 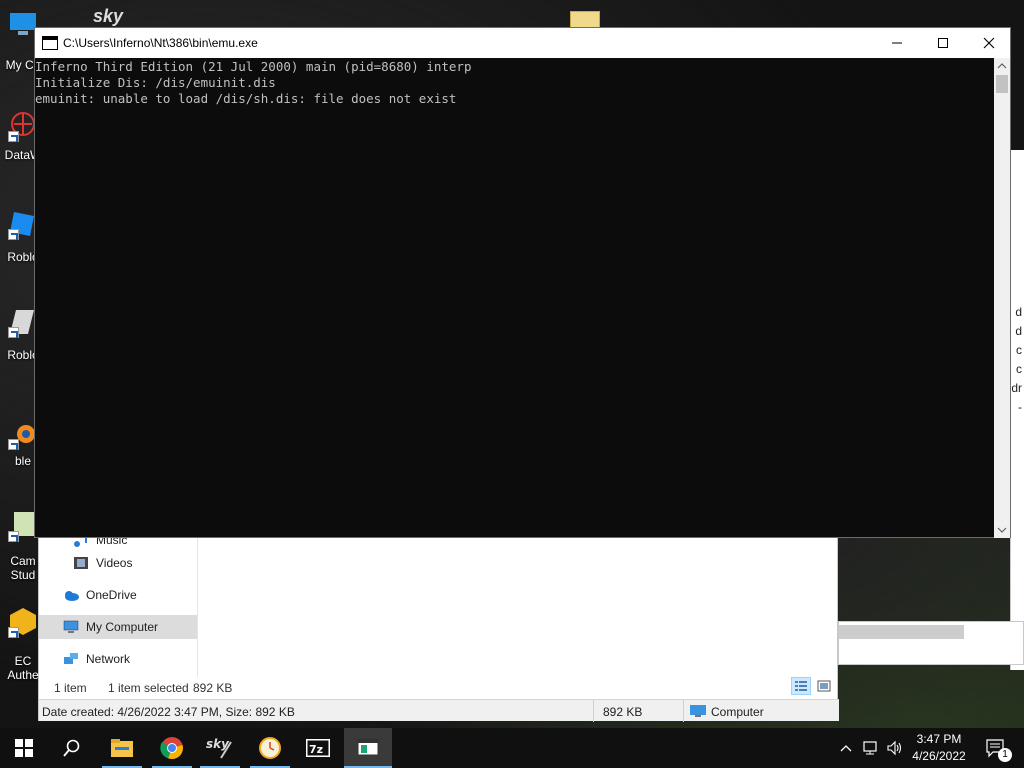 I want to click on clock-time: 3:47 PM, so click(x=939, y=739).